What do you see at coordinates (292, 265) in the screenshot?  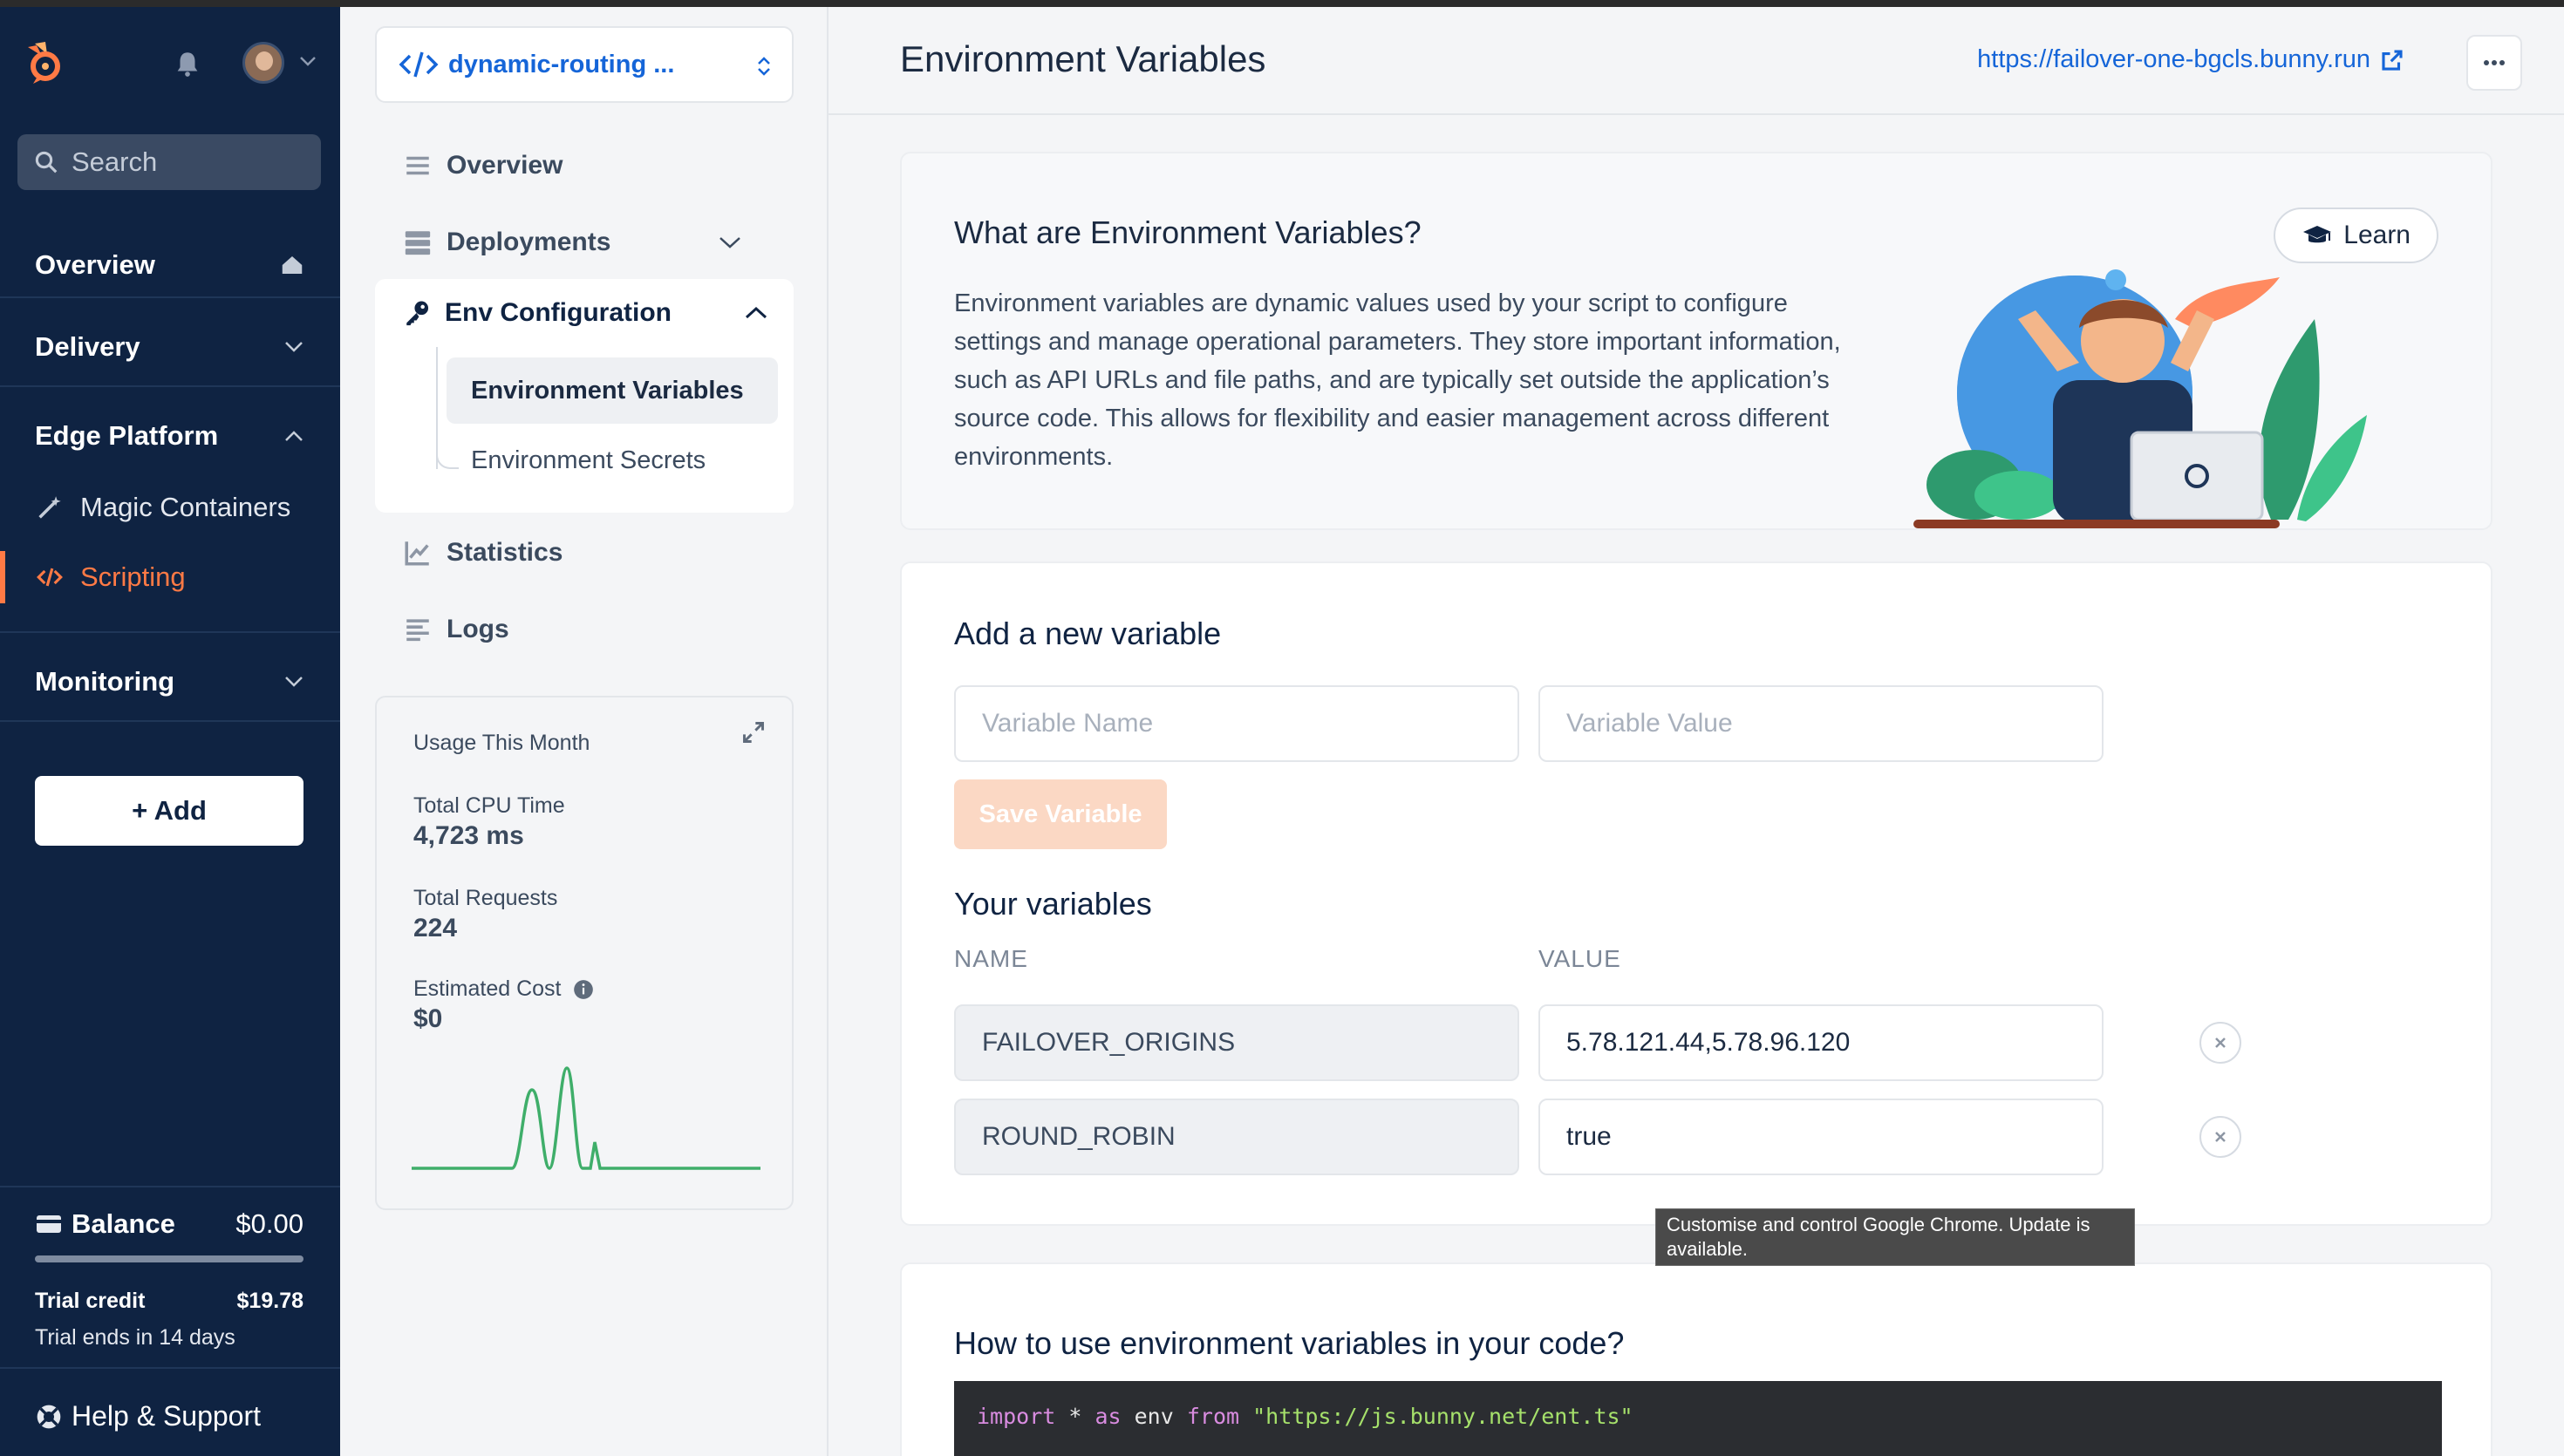 I see `home-icon` at bounding box center [292, 265].